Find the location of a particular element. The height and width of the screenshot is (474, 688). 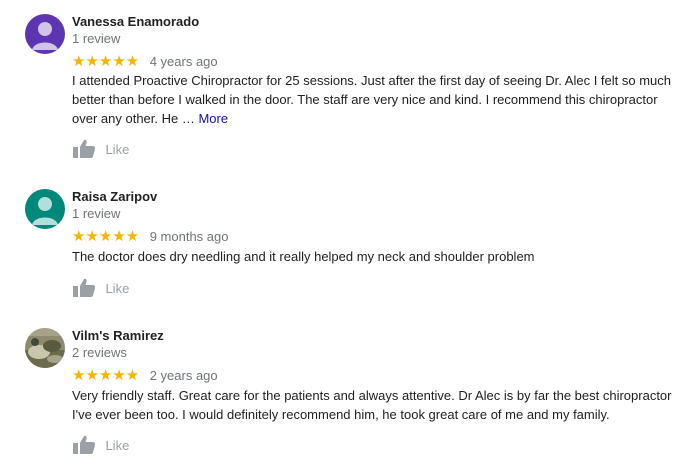

reviewer-review-count: 2 reviews is located at coordinates (99, 352).